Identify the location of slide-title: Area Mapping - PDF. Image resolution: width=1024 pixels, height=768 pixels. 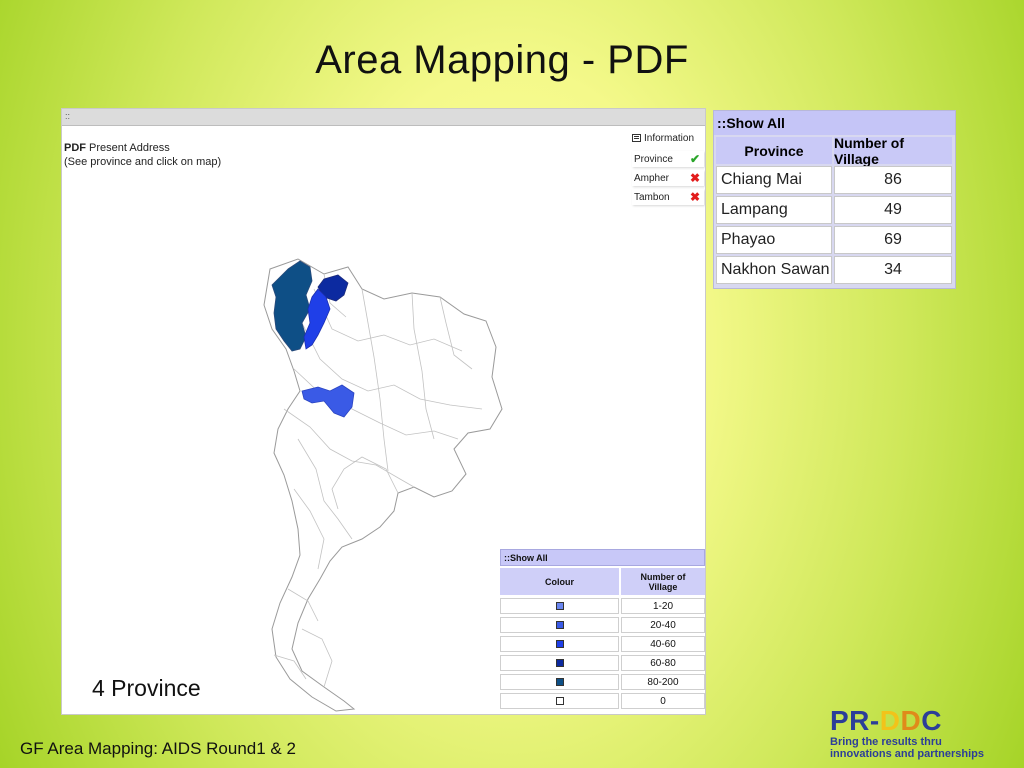
(502, 60).